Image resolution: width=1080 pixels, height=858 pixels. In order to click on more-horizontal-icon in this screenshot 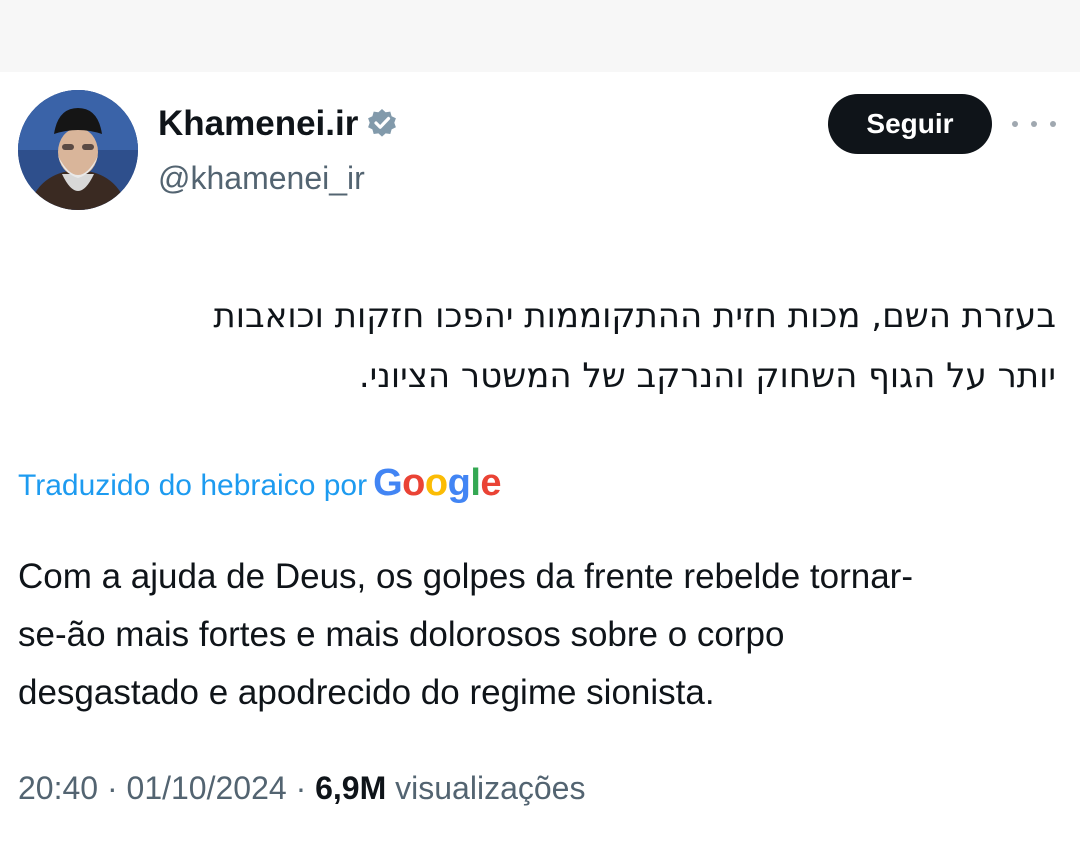, I will do `click(1034, 124)`.